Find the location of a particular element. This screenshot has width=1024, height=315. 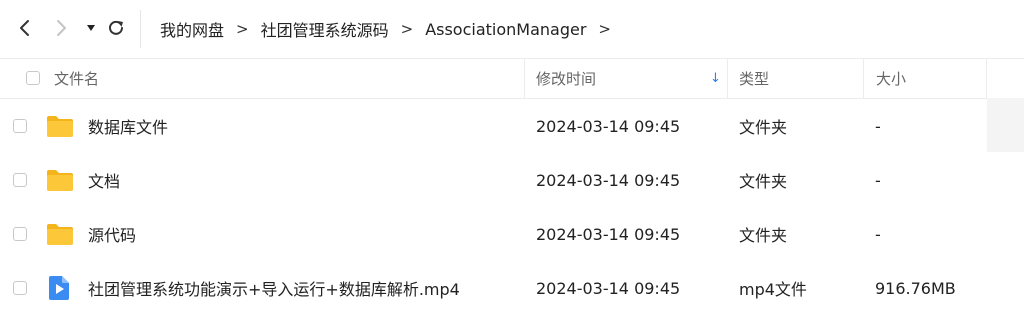

toolbar-divider is located at coordinates (140, 29).